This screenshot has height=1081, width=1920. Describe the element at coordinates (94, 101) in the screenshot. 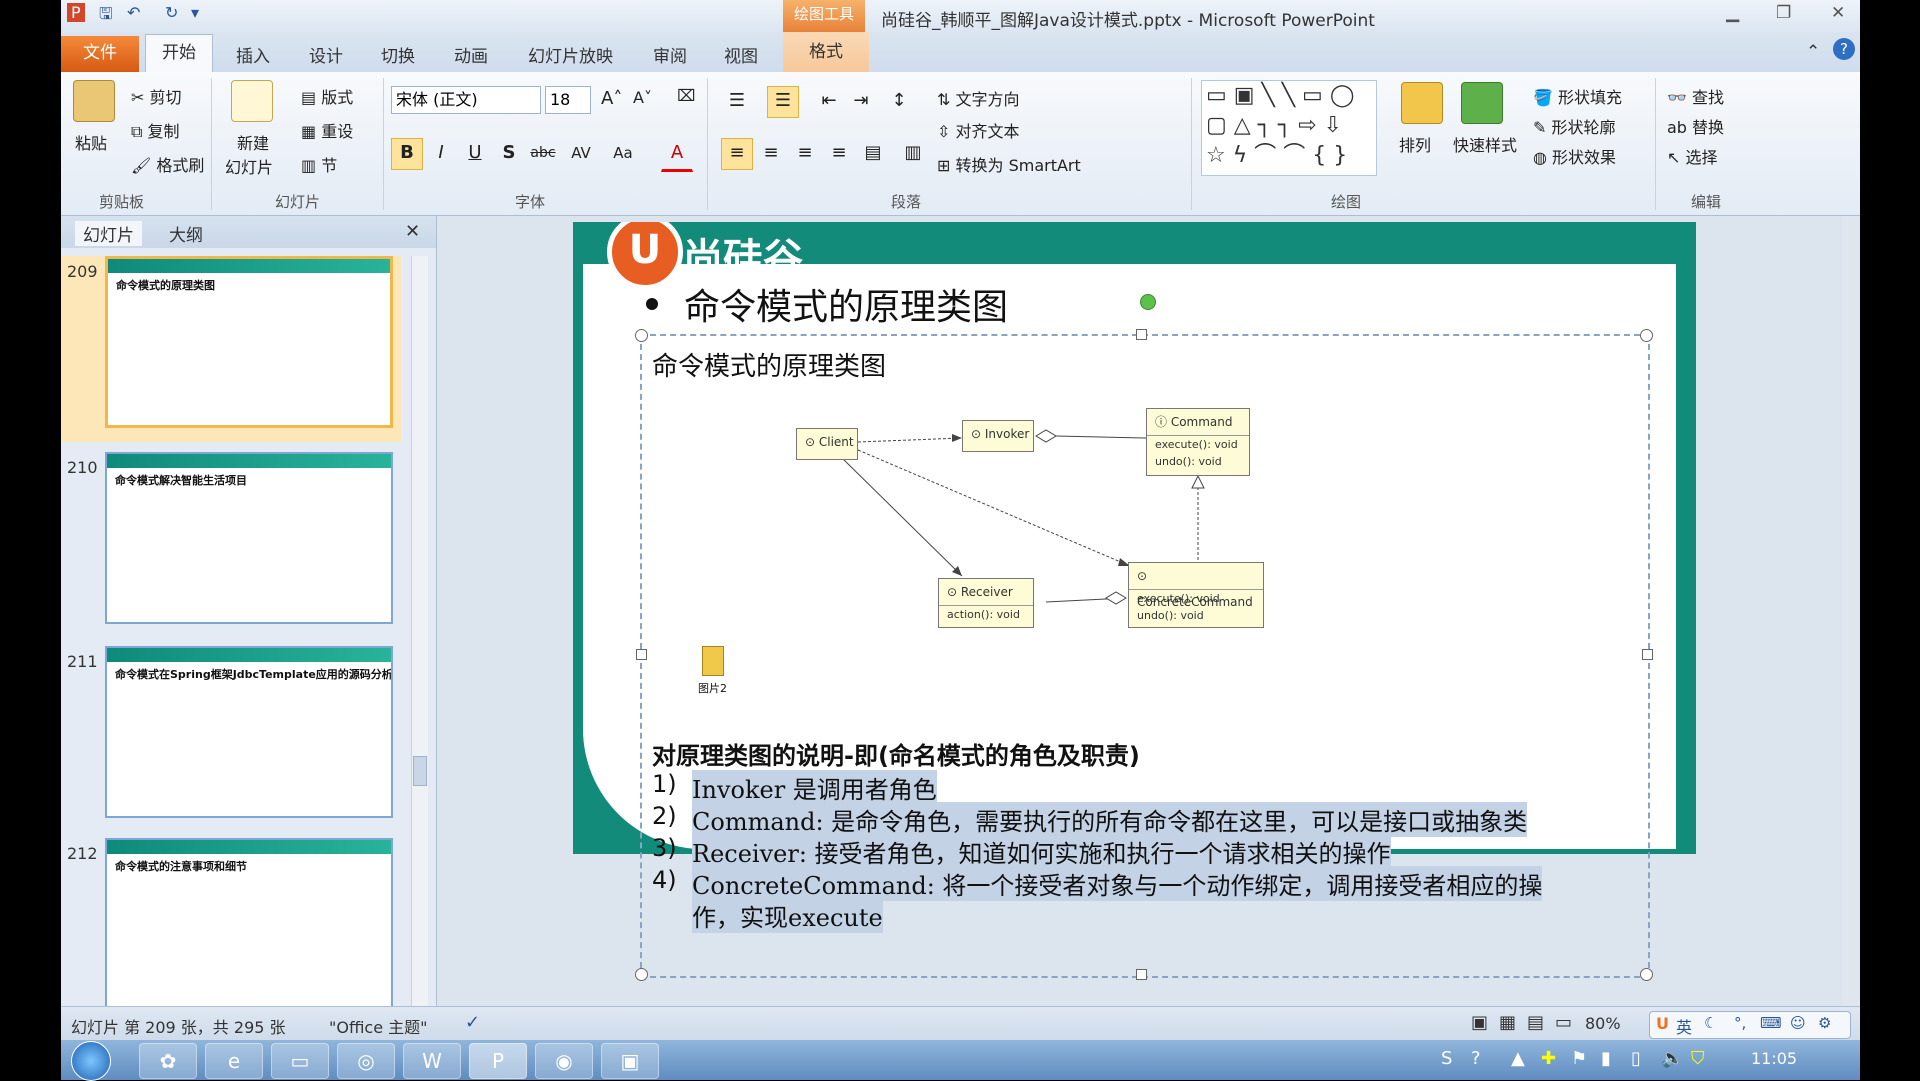

I see `paste-icon` at that location.